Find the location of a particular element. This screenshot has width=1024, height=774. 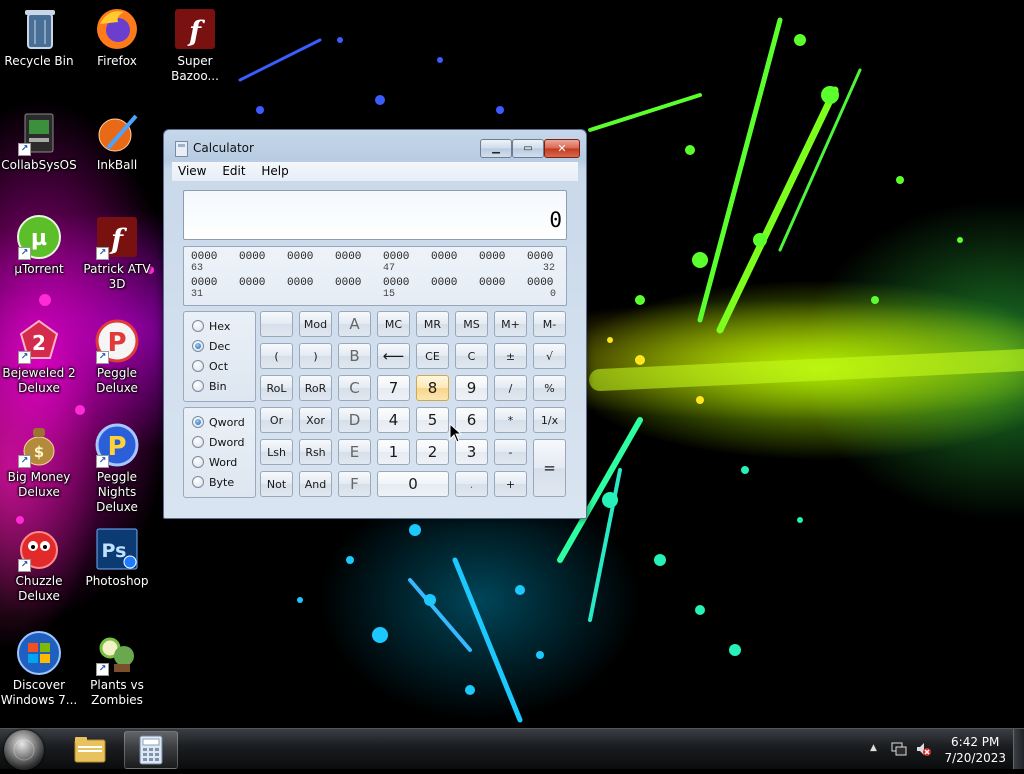

radio-bin: Bin is located at coordinates (209, 386).